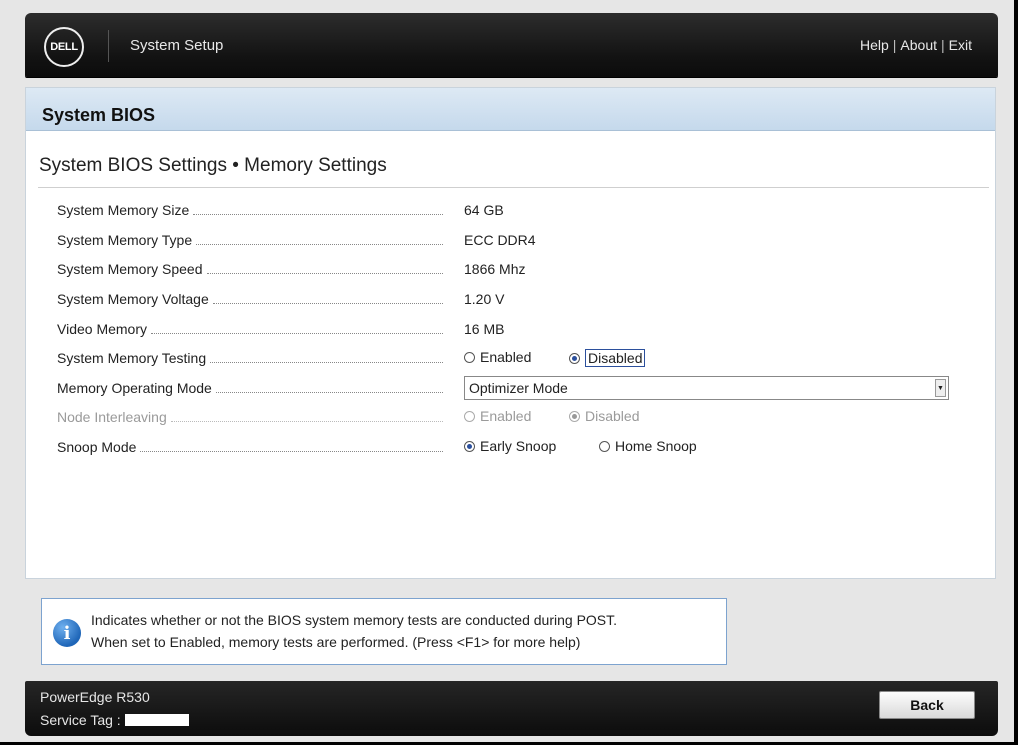  I want to click on header-divider, so click(108, 46).